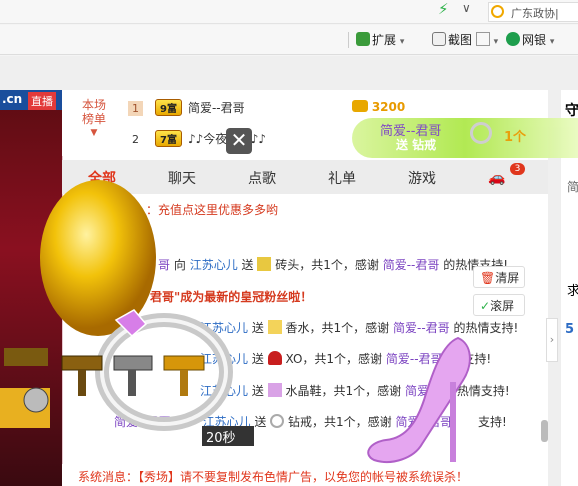 The height and width of the screenshot is (486, 578). I want to click on tab-gift-list: 礼单, so click(342, 178).